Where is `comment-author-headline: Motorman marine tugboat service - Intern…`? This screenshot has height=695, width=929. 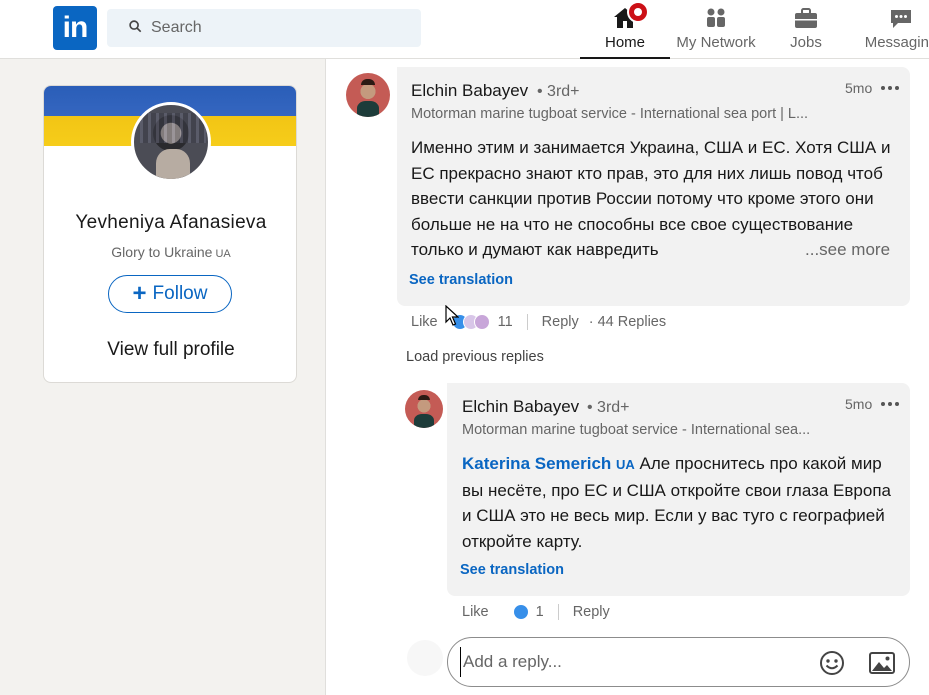
comment-author-headline: Motorman marine tugboat service - Intern… is located at coordinates (610, 114).